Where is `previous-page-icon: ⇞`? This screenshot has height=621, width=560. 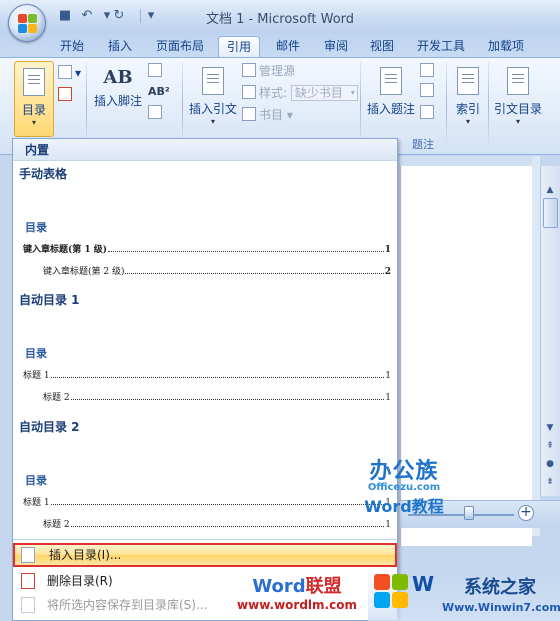
previous-page-icon: ⇞ is located at coordinates (550, 446).